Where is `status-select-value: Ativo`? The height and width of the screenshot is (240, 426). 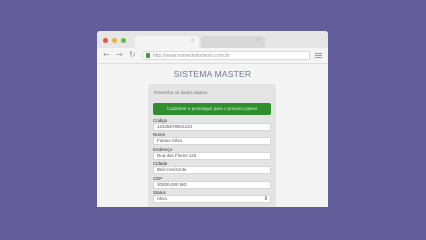 status-select-value: Ativo is located at coordinates (162, 198).